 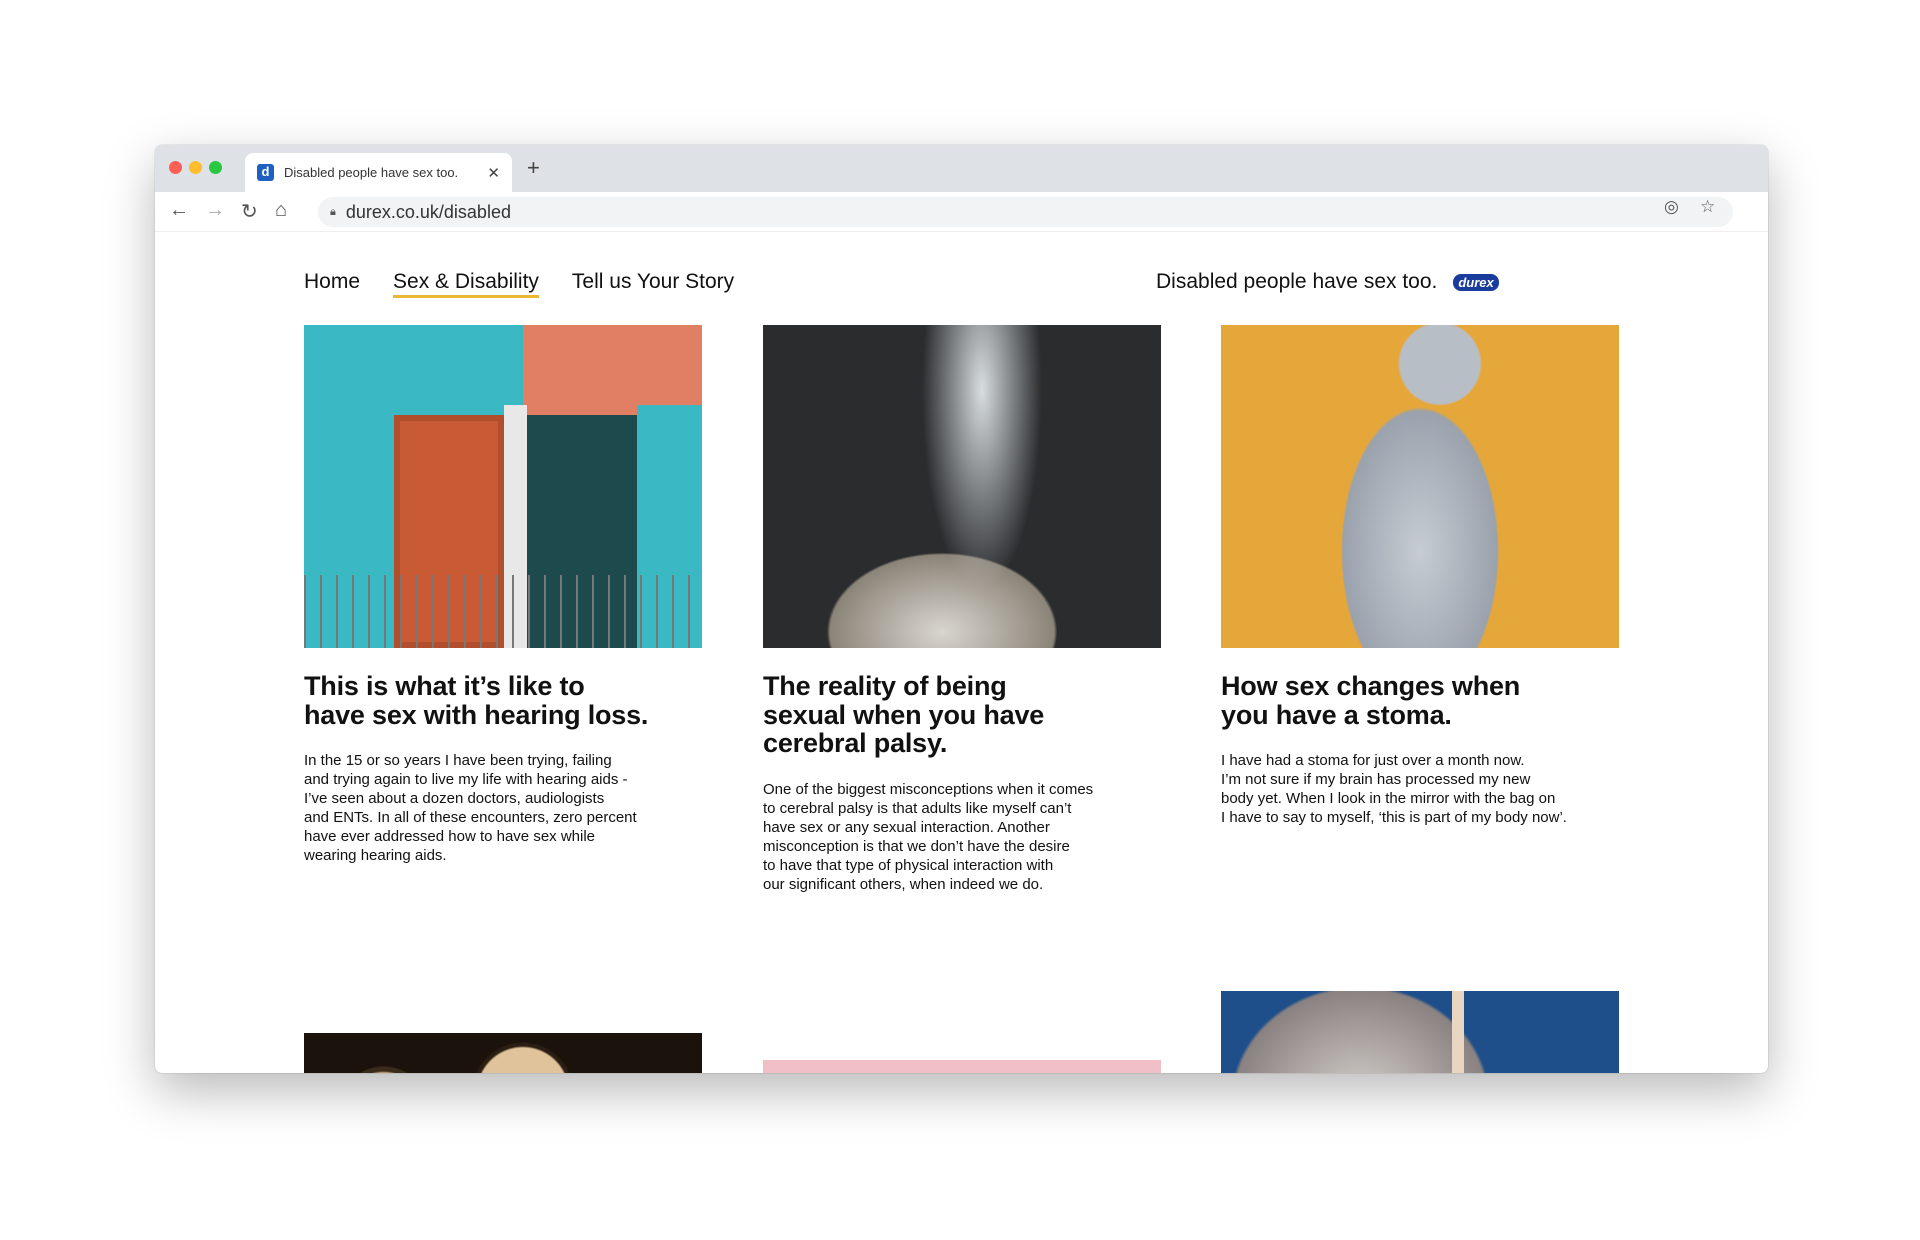 I want to click on tab-title: Disabled people have sex too., so click(x=371, y=172).